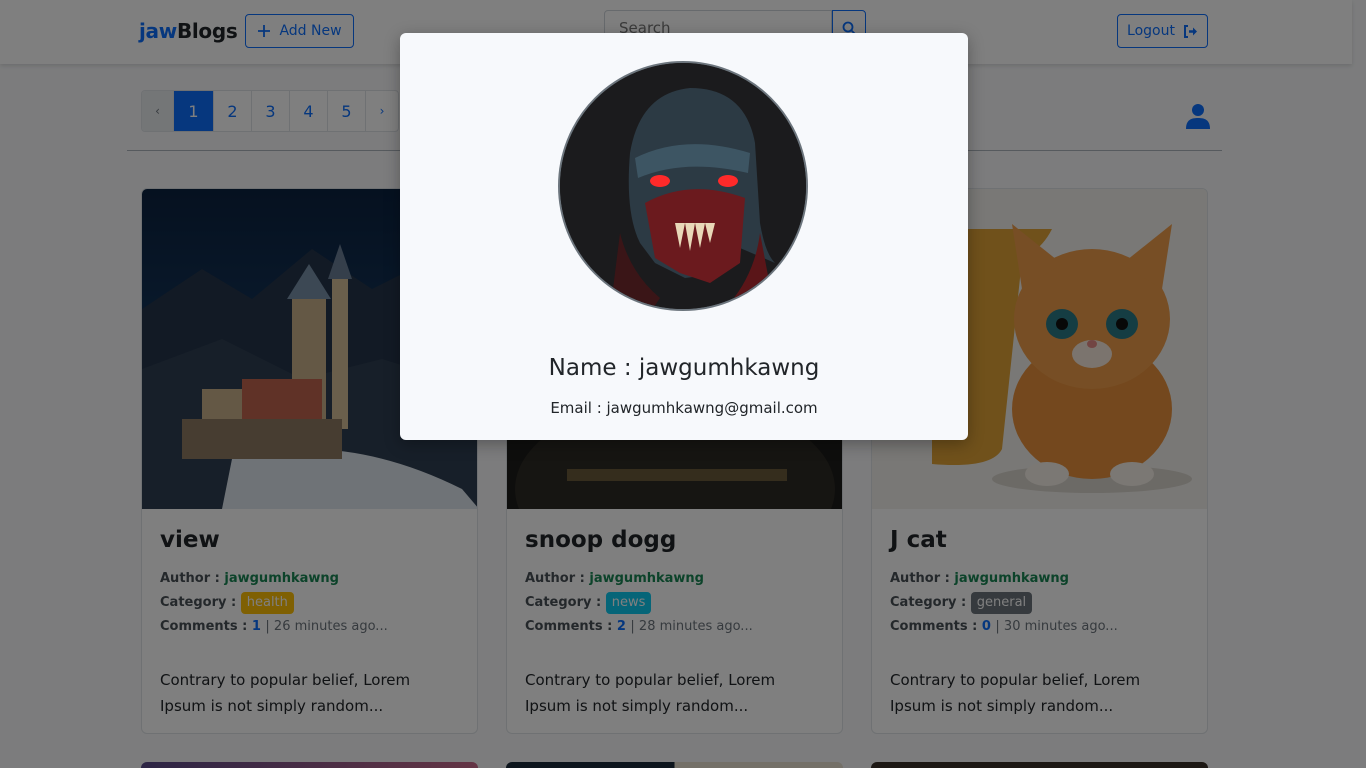 This screenshot has height=768, width=1366. I want to click on profile-name: Name : jawgumhkawng, so click(684, 368).